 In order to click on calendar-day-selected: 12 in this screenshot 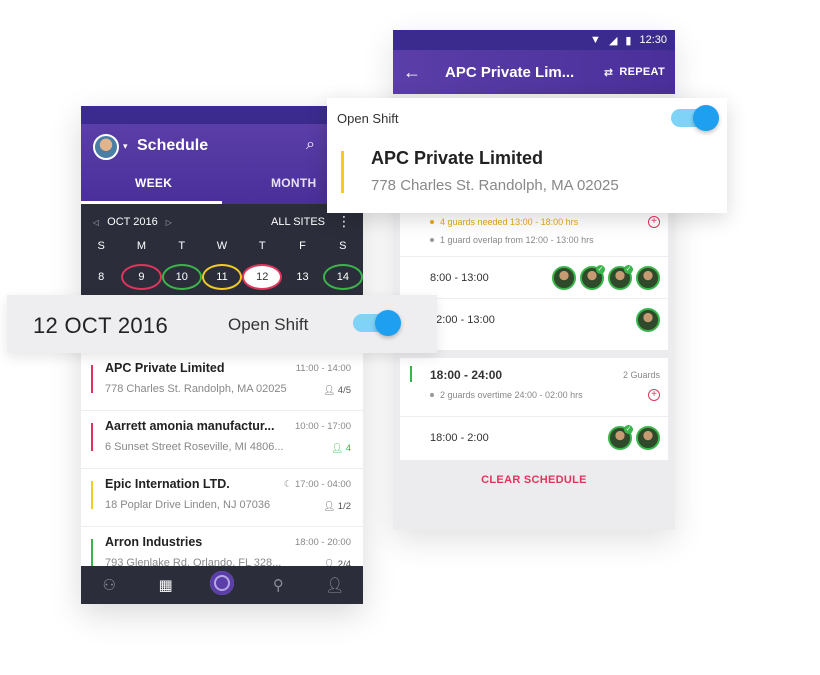, I will do `click(262, 277)`.